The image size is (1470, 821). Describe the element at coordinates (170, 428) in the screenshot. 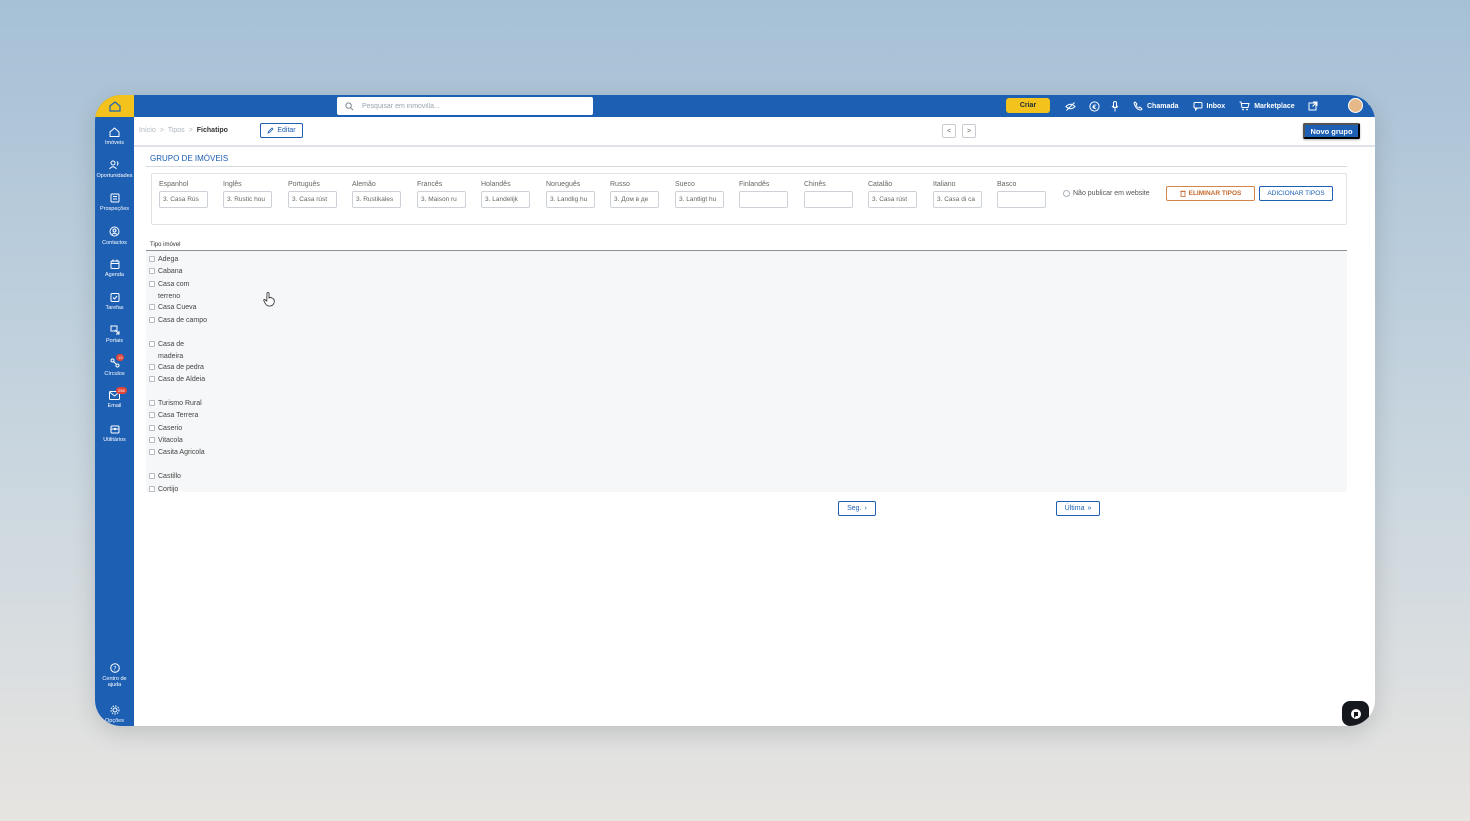

I see `list-item-label: Caserio` at that location.